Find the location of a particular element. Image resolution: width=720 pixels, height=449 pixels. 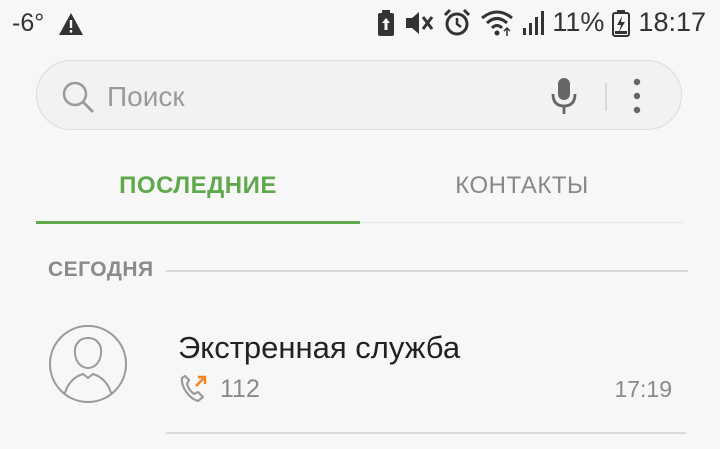

temperature-text: -6° is located at coordinates (28, 23).